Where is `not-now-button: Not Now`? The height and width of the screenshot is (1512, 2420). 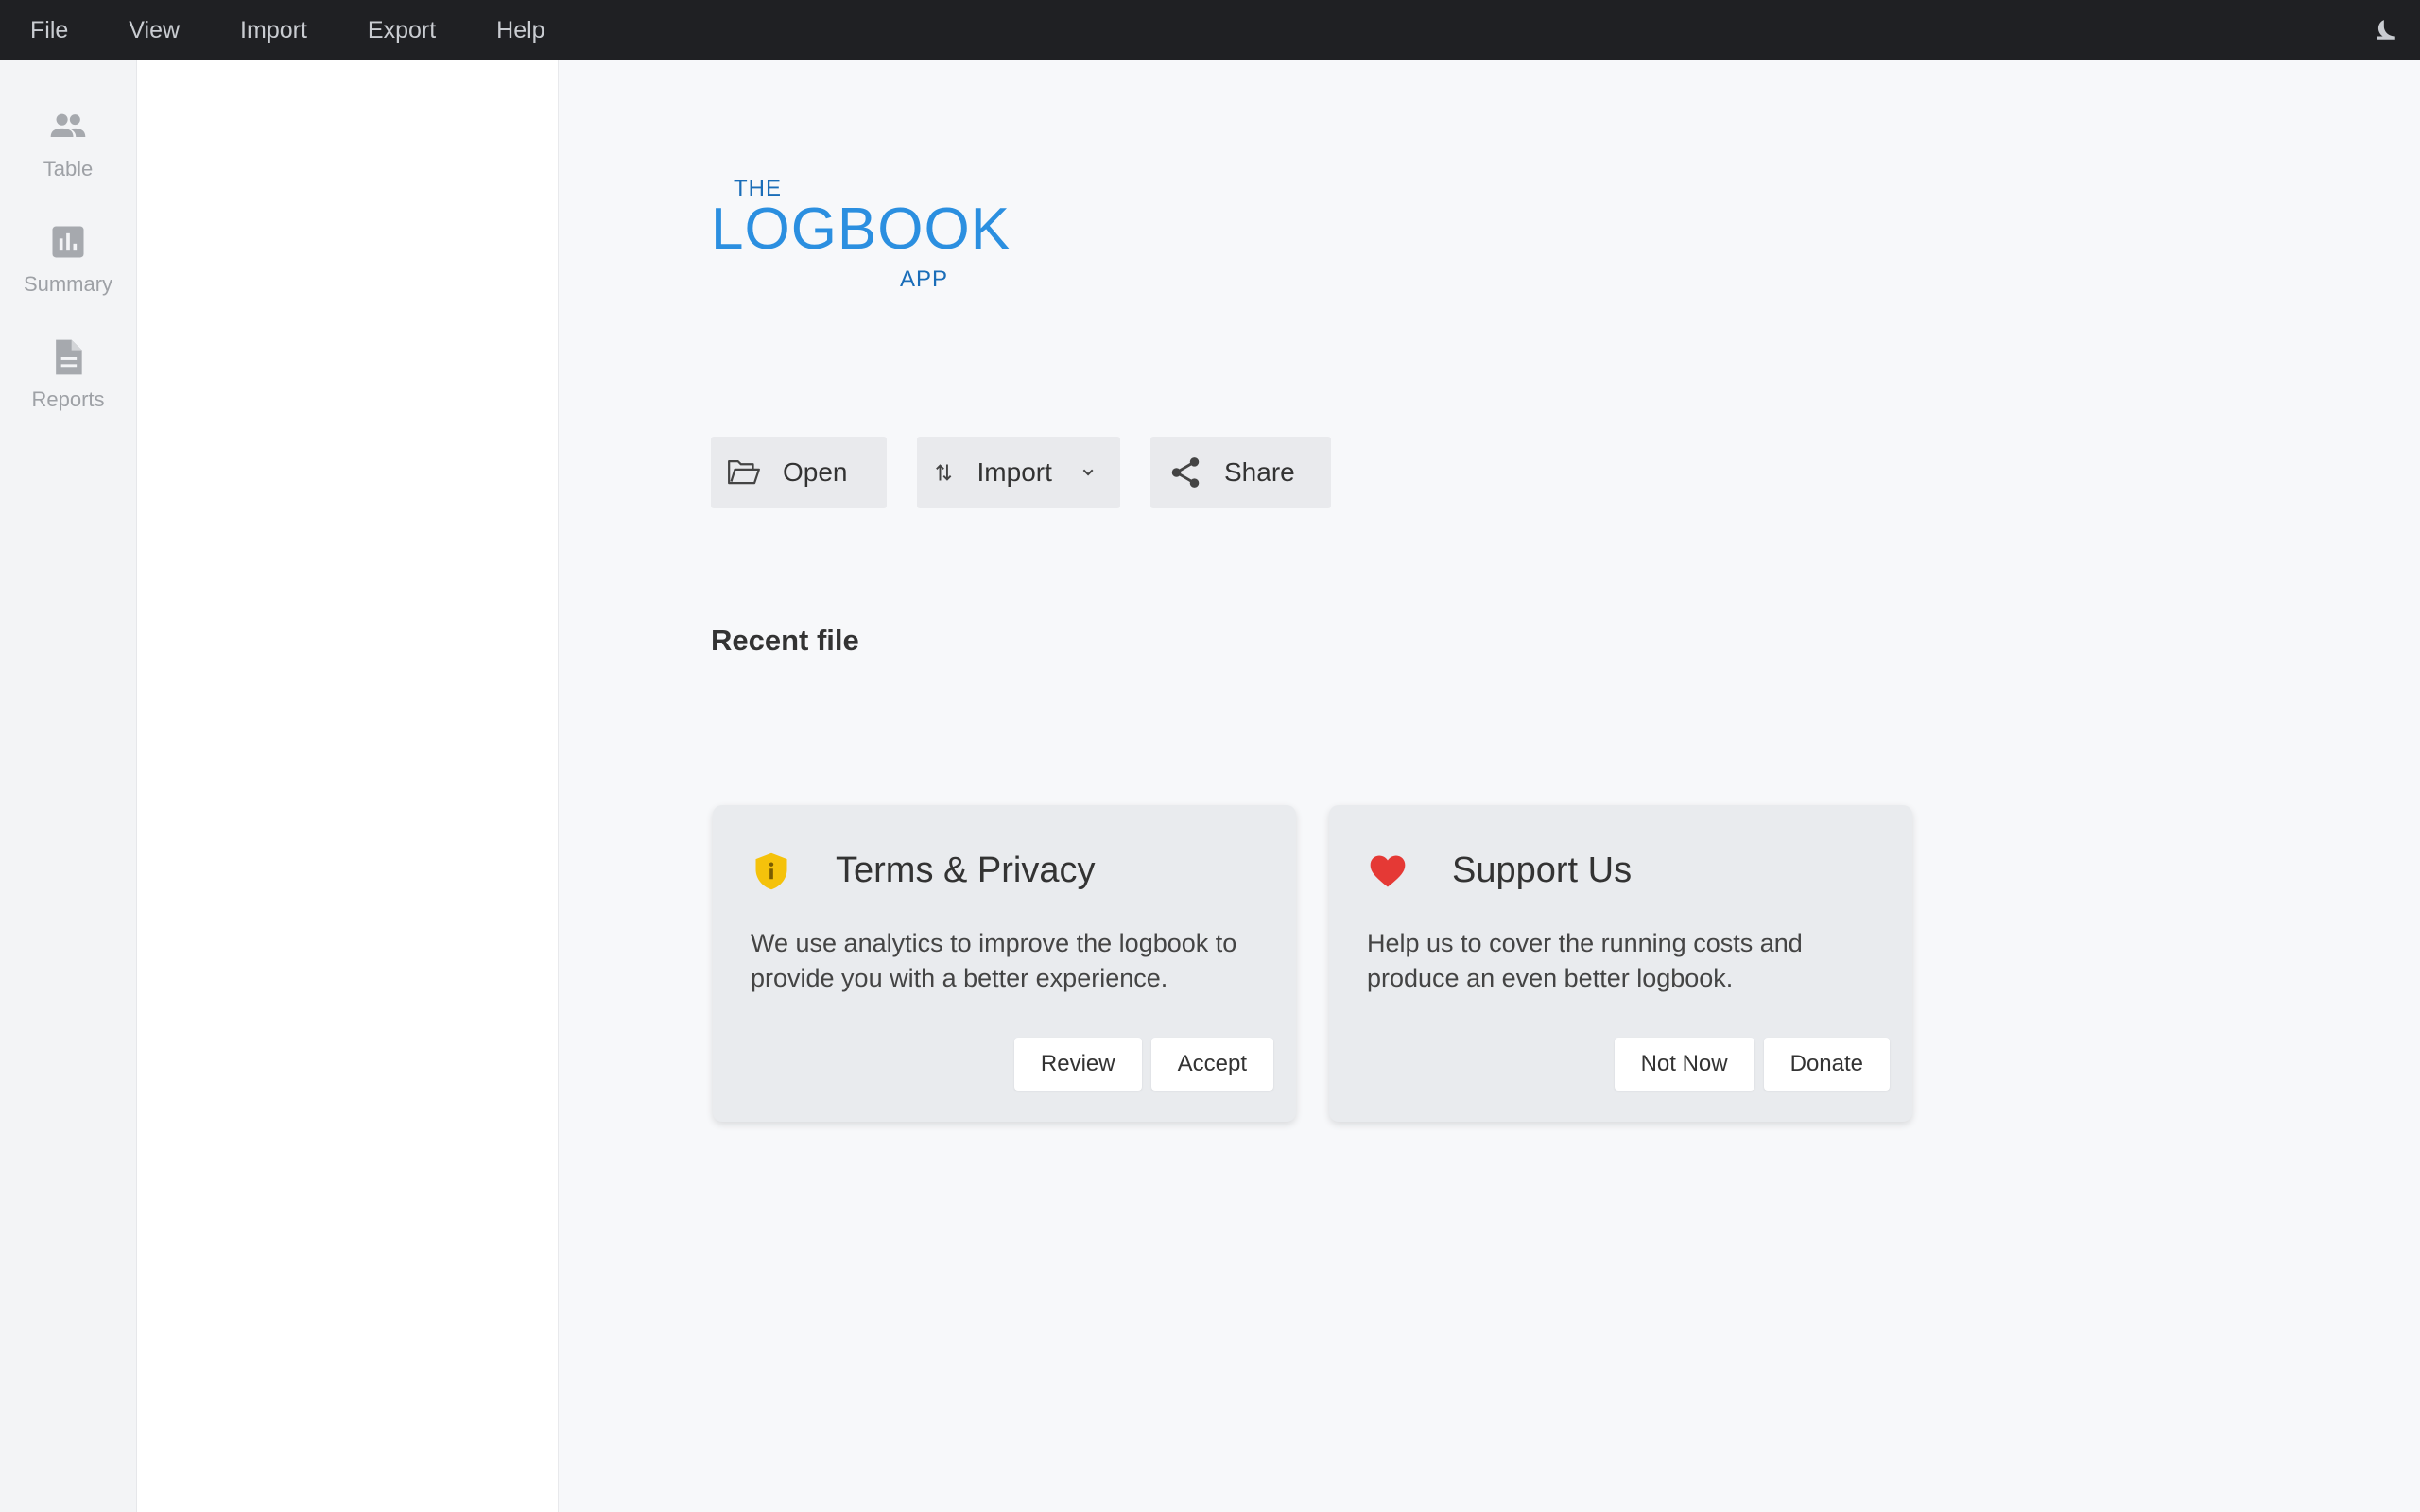 not-now-button: Not Now is located at coordinates (1684, 1064).